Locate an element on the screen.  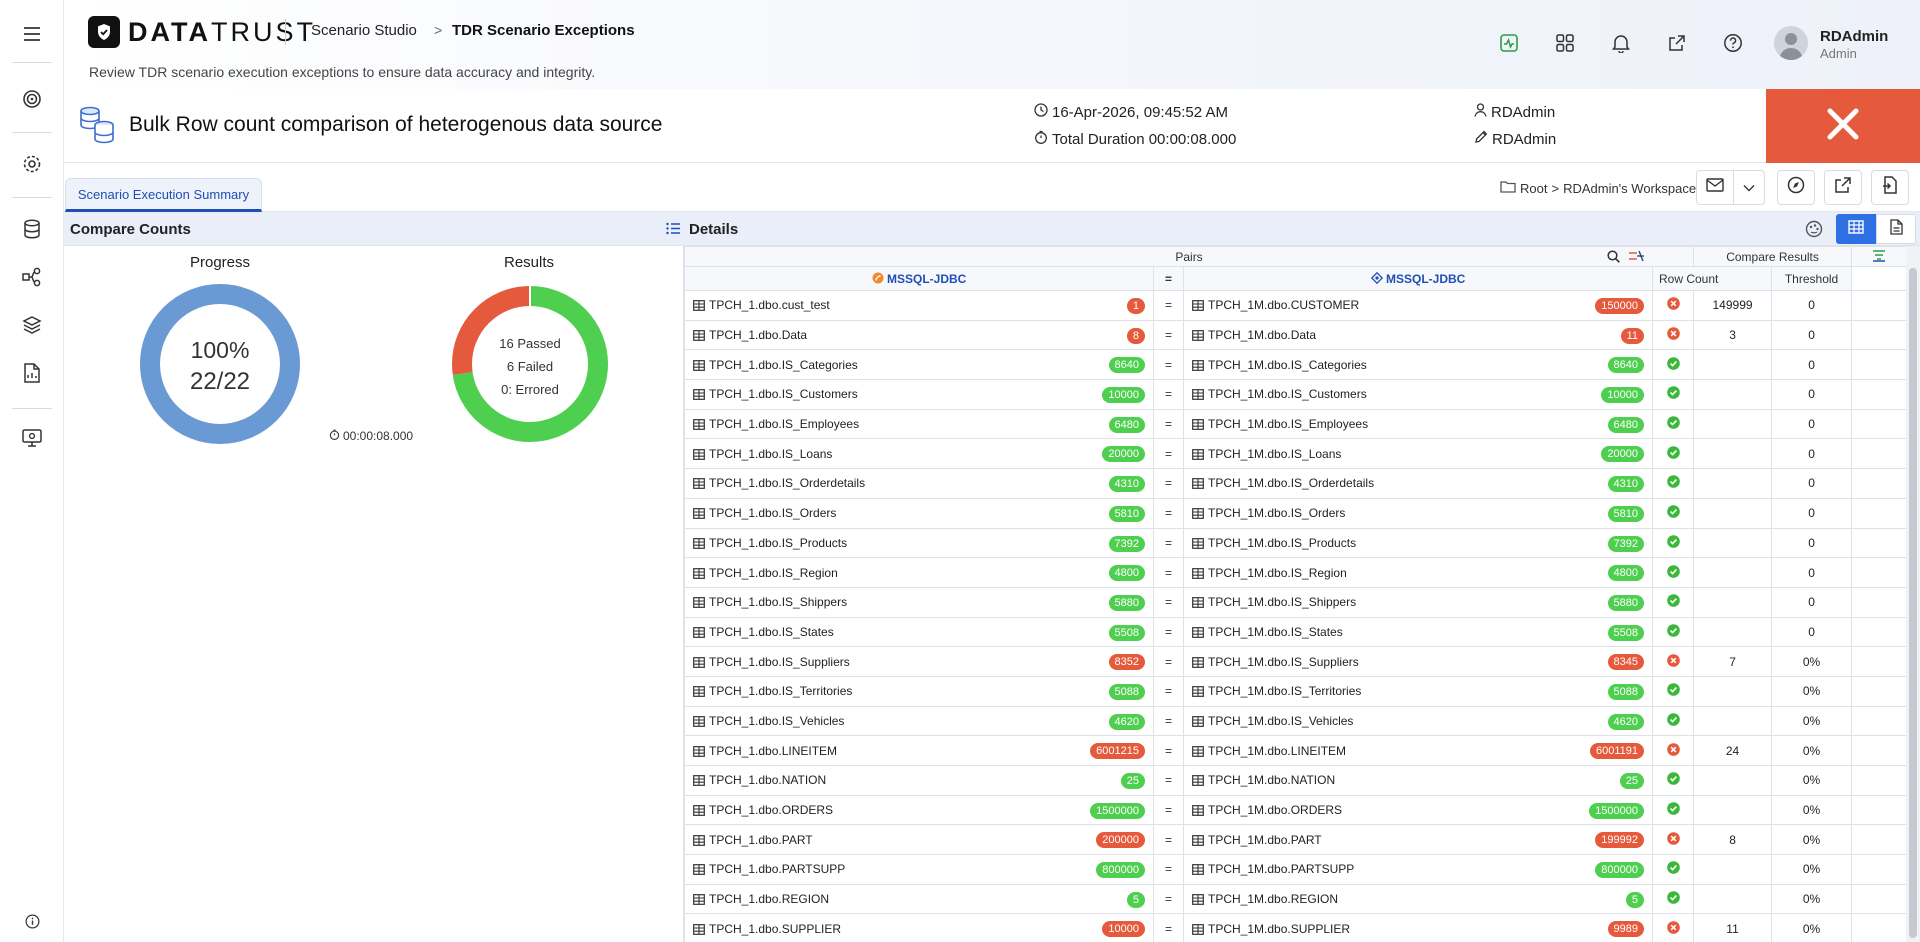
filter-icon is located at coordinates (1879, 257).